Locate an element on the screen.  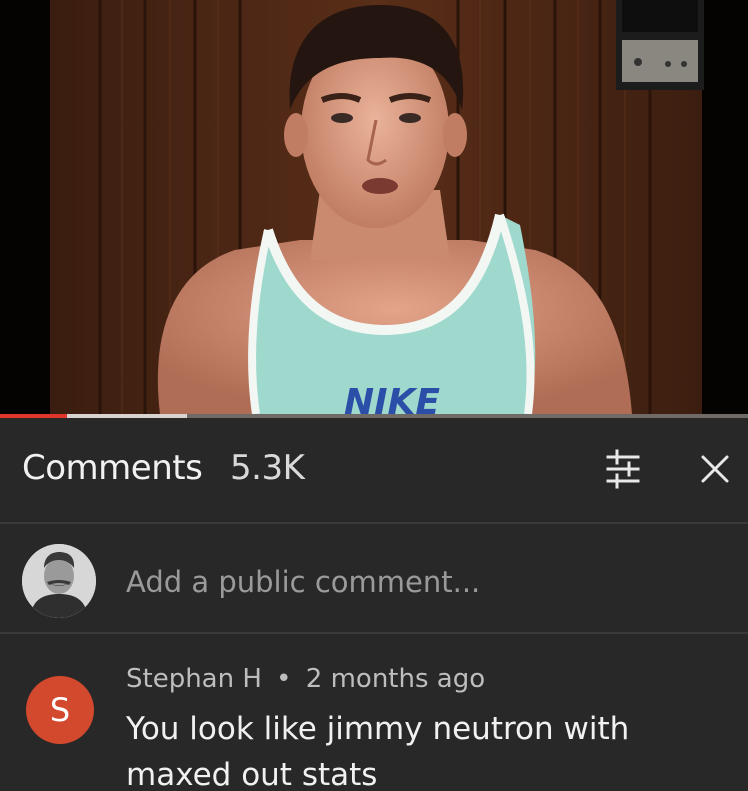
add-comment-row is located at coordinates (374, 579).